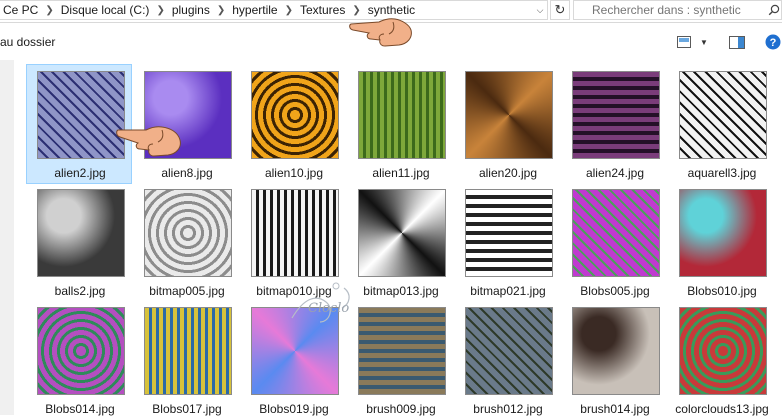 The width and height of the screenshot is (782, 420). Describe the element at coordinates (328, 308) in the screenshot. I see `watermark-text: Cloclo` at that location.